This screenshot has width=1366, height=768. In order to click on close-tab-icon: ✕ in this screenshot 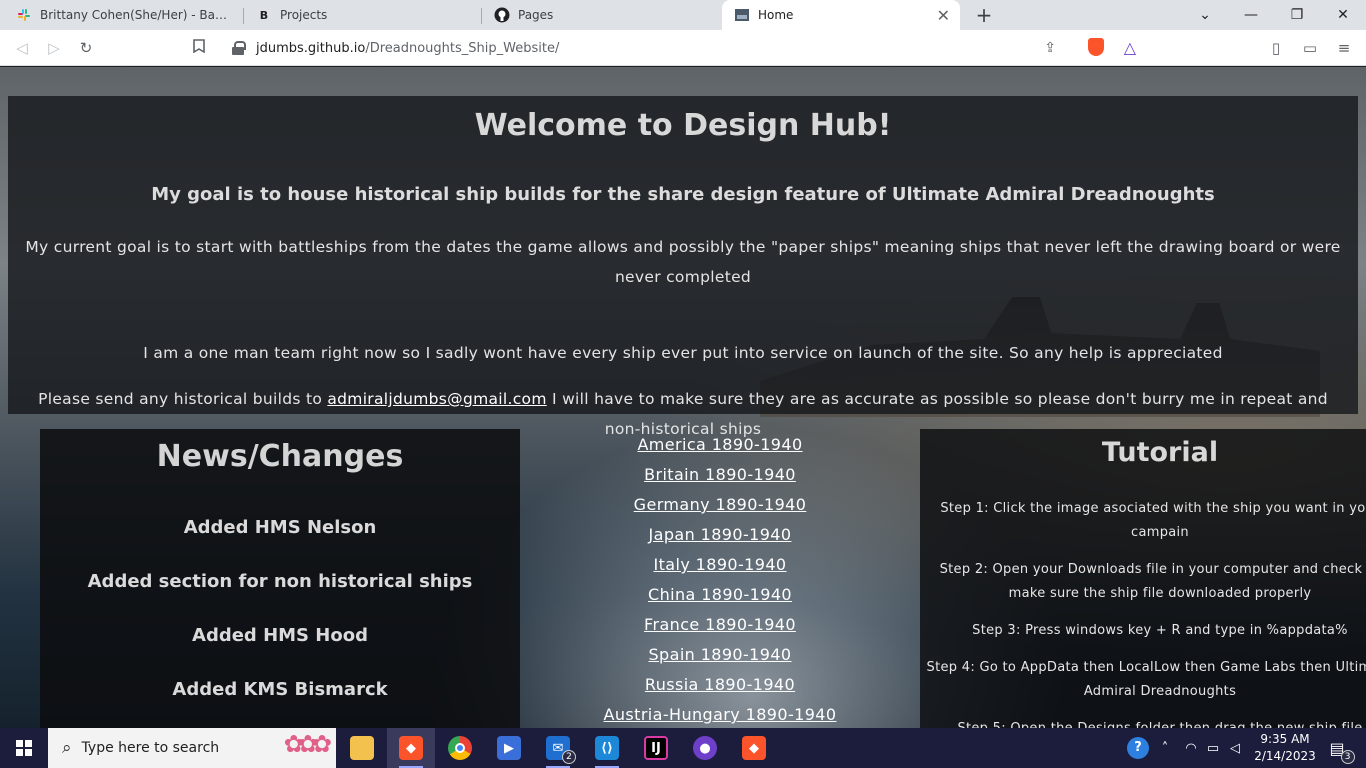, I will do `click(943, 15)`.